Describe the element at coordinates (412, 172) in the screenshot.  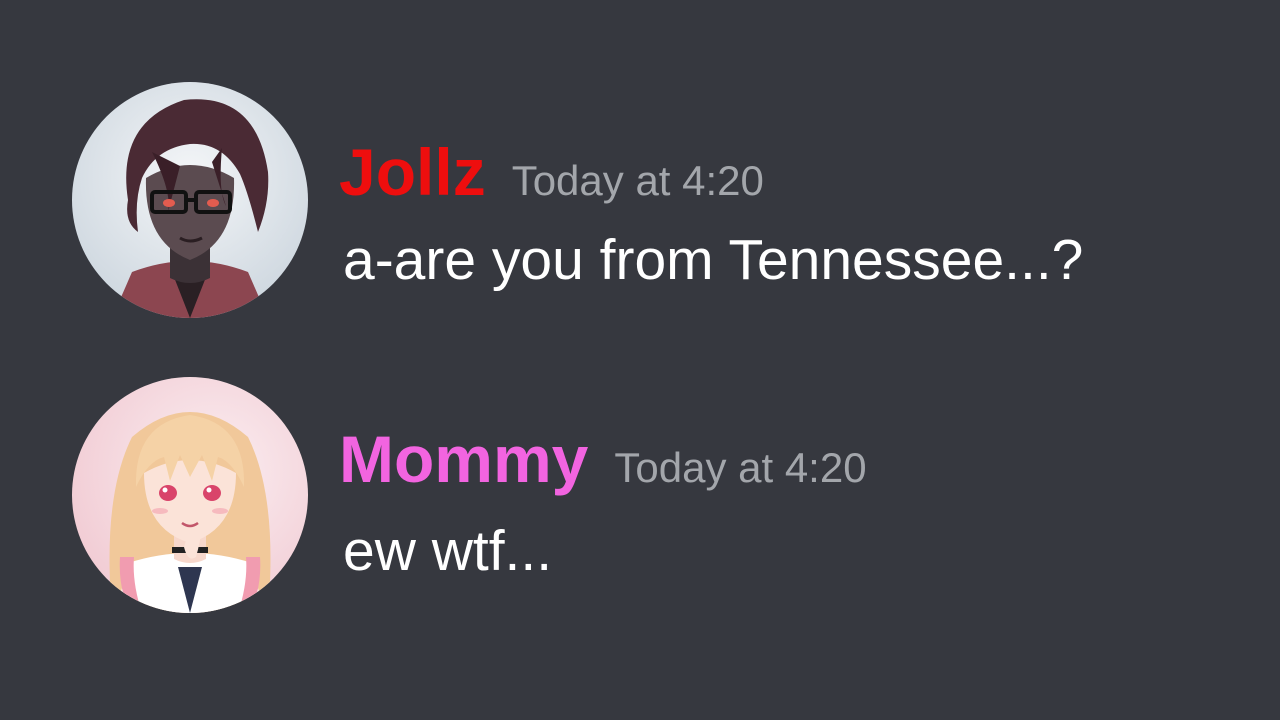
I see `username: Jollz` at that location.